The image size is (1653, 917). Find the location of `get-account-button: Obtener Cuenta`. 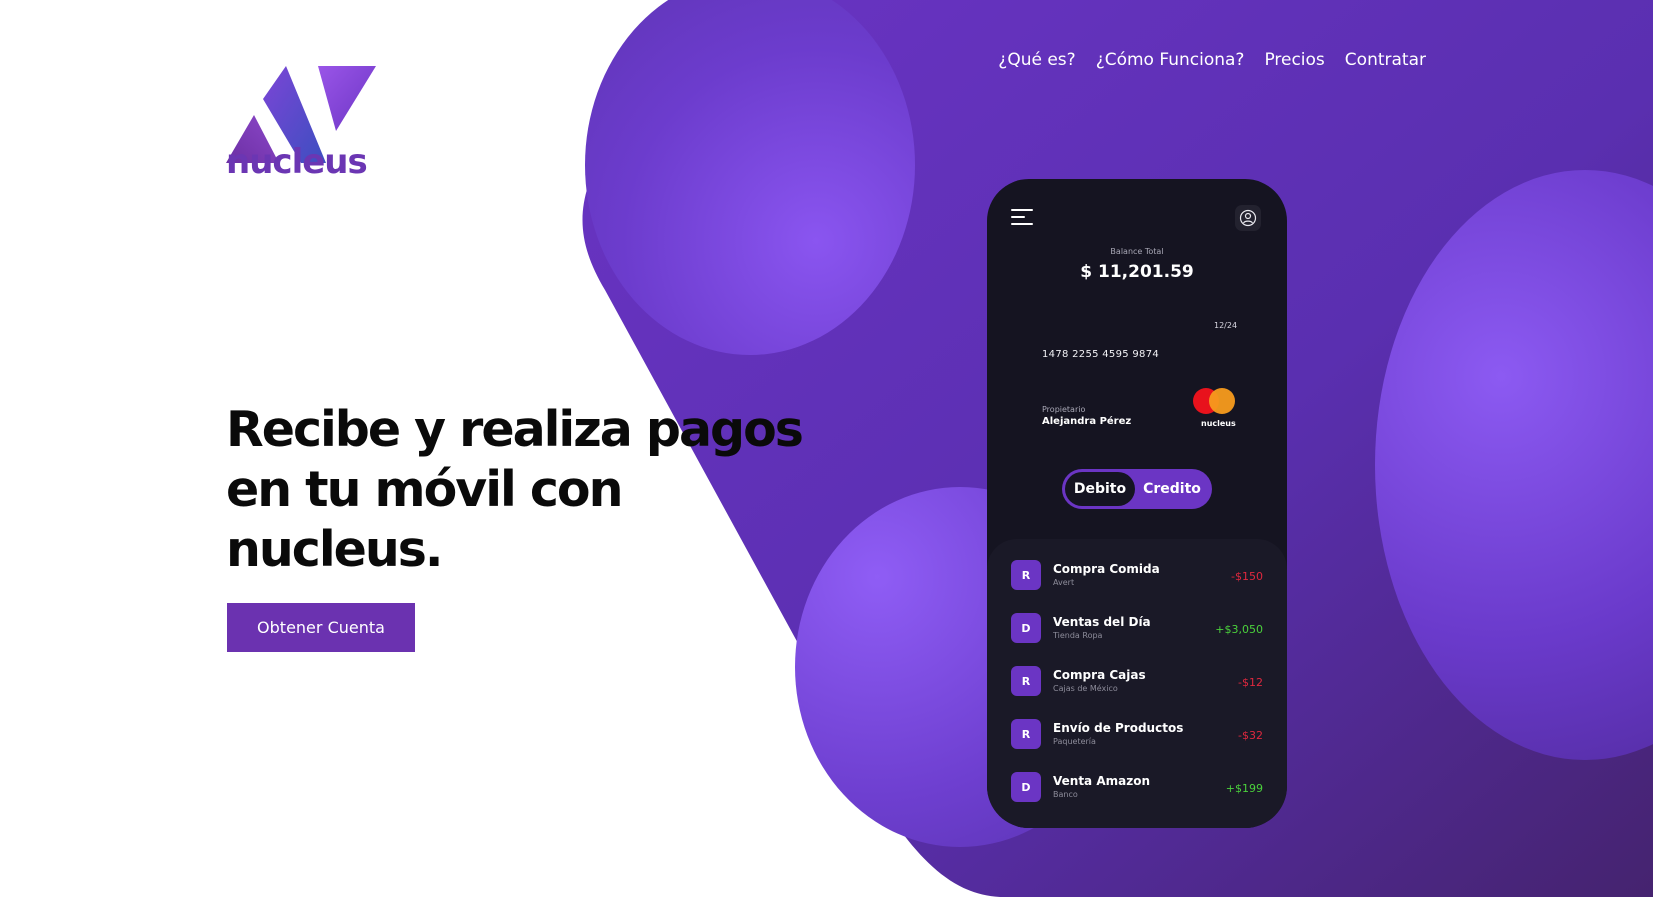

get-account-button: Obtener Cuenta is located at coordinates (321, 627).